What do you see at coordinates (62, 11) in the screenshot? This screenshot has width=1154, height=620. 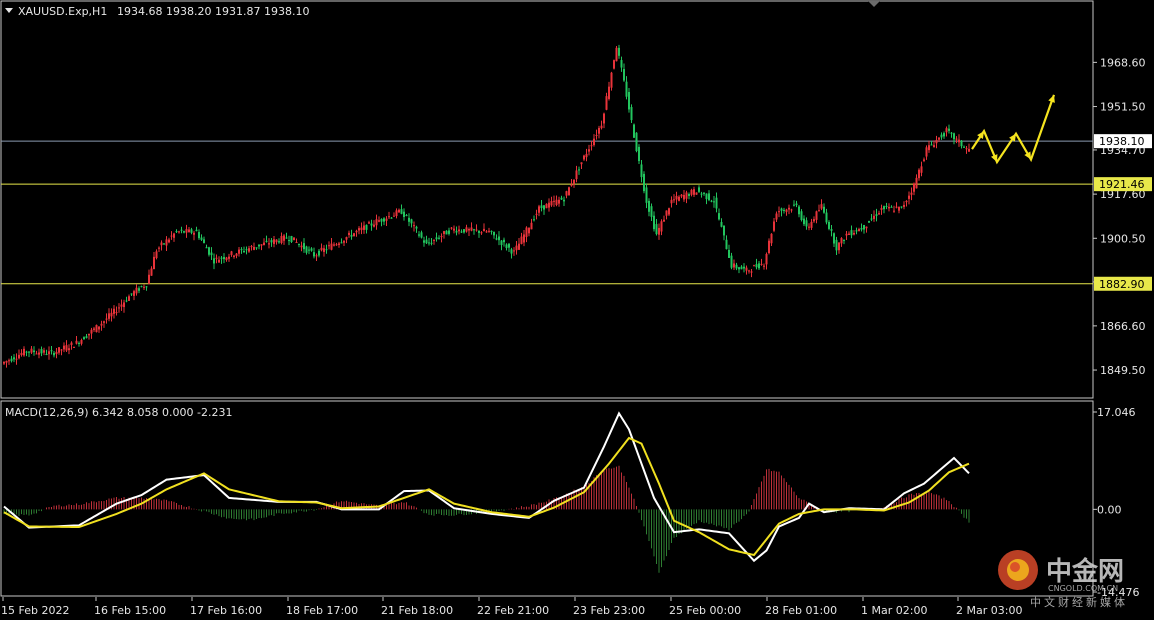 I see `symbol-label: XAUUSD.Exp,H1` at bounding box center [62, 11].